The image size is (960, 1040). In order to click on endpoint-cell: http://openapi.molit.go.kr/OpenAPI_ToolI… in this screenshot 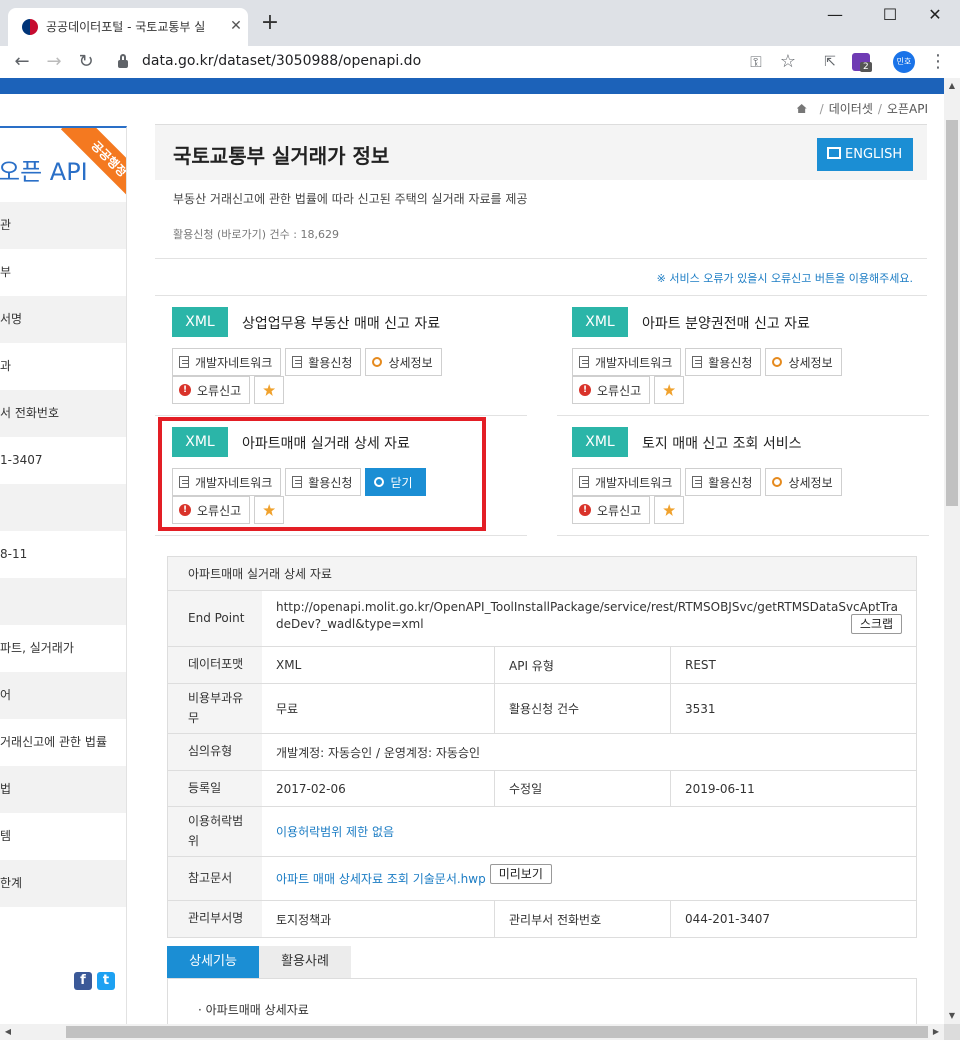, I will do `click(589, 618)`.